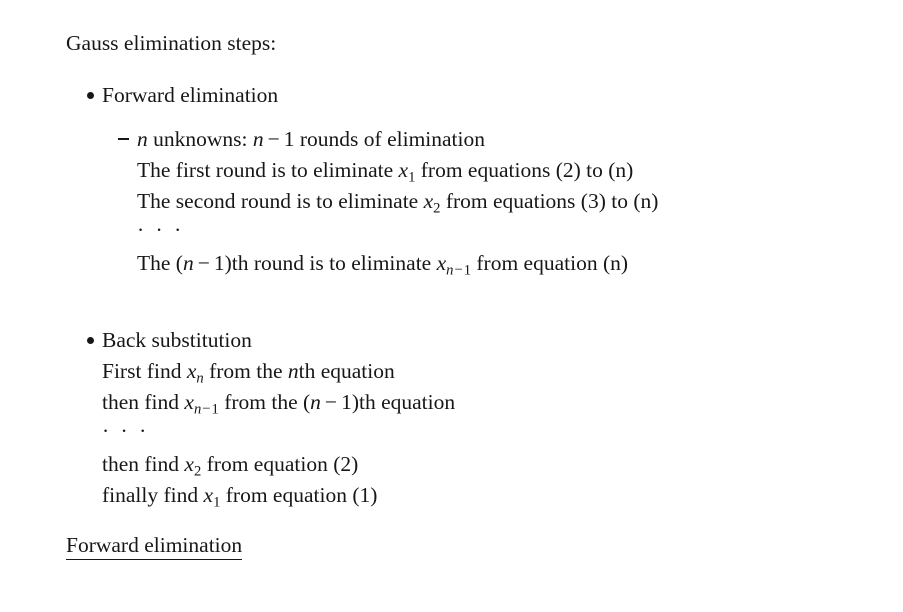  I want to click on var-x-finally-find: x, so click(208, 495).